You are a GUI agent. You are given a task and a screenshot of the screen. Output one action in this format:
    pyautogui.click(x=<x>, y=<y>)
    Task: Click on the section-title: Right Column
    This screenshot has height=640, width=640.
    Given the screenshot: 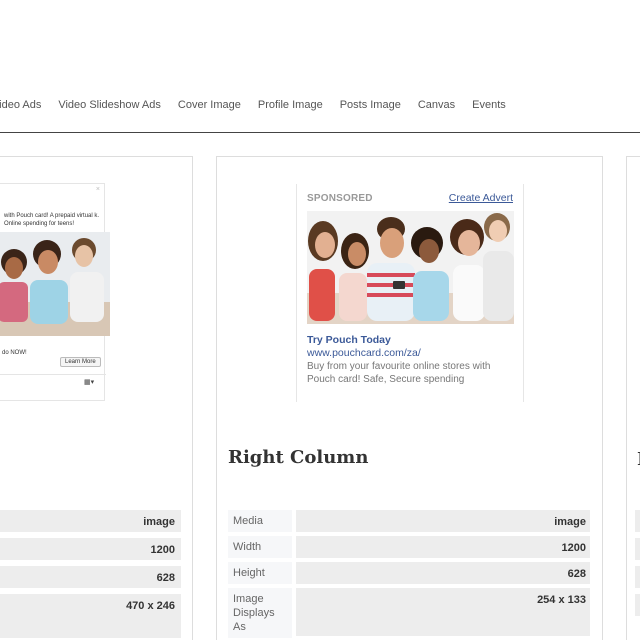 What is the action you would take?
    pyautogui.click(x=298, y=457)
    